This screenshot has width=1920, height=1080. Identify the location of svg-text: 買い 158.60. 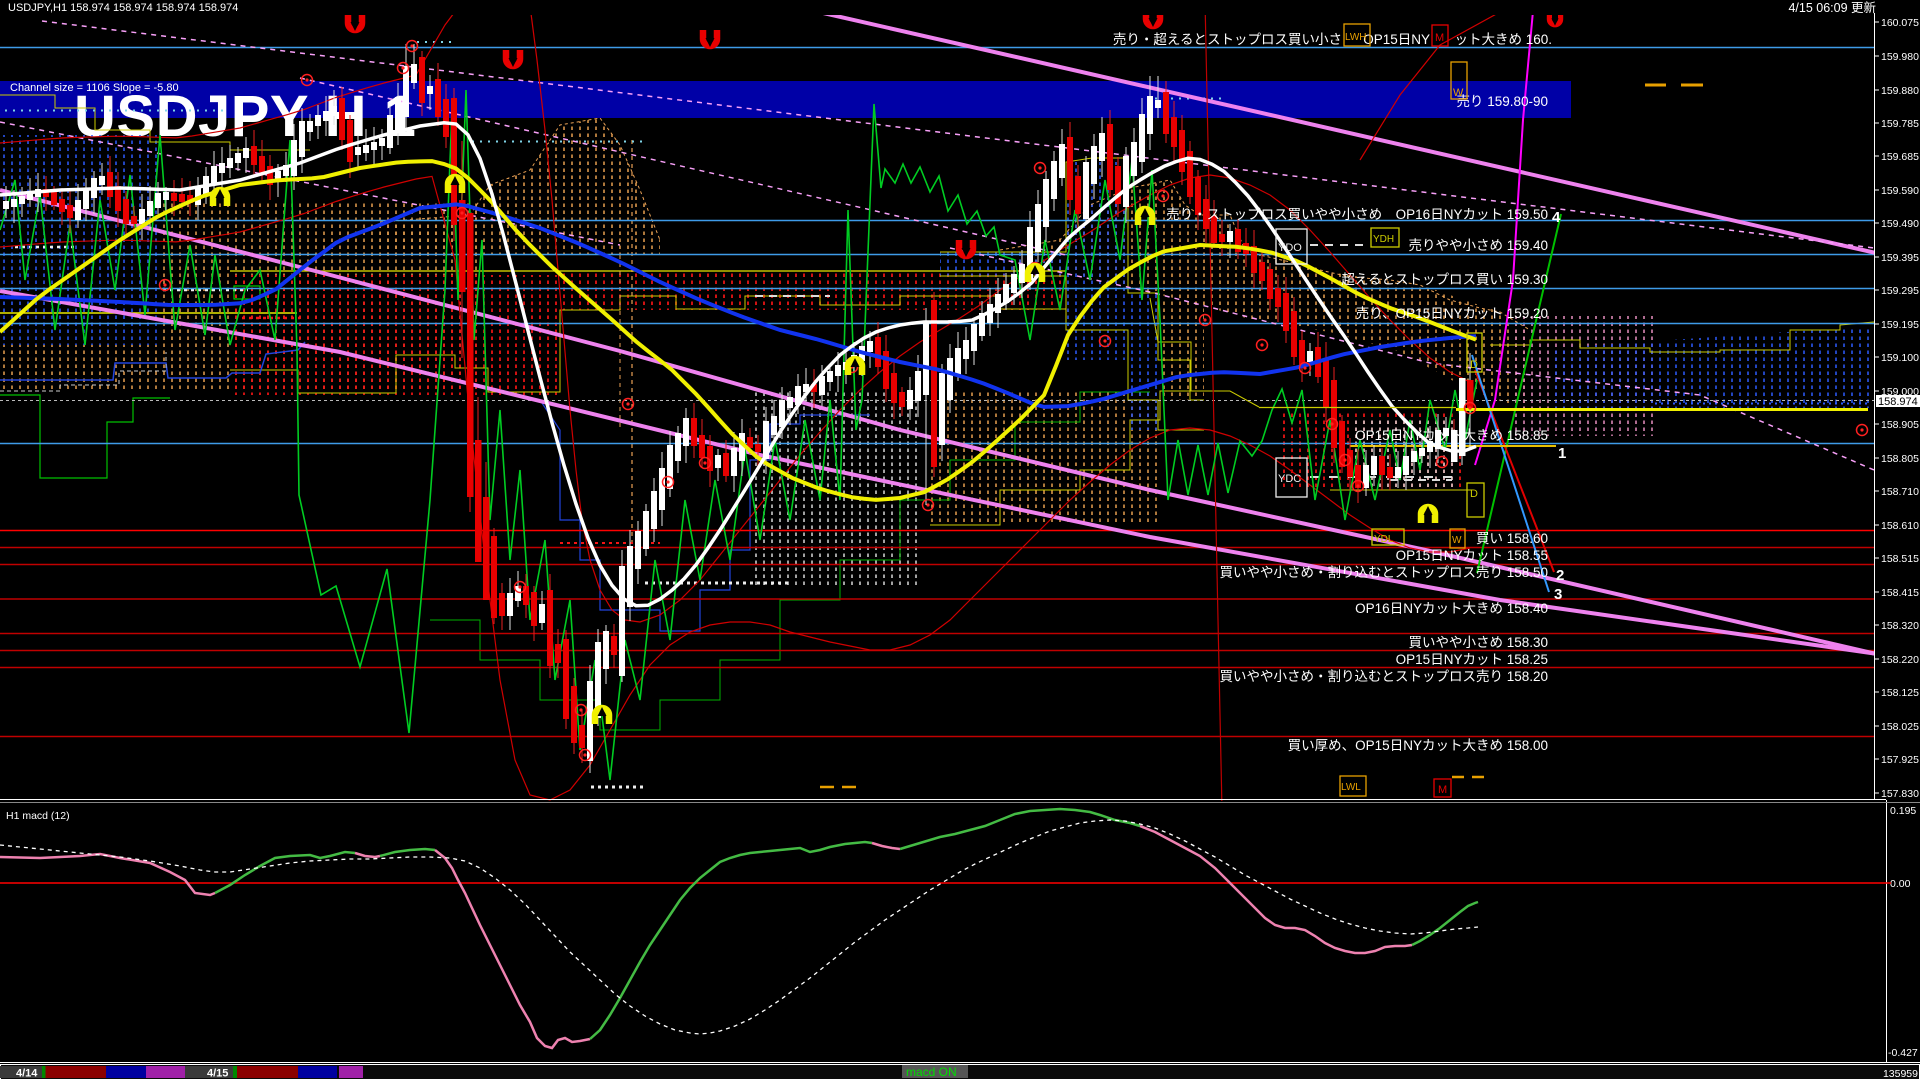
(1512, 538).